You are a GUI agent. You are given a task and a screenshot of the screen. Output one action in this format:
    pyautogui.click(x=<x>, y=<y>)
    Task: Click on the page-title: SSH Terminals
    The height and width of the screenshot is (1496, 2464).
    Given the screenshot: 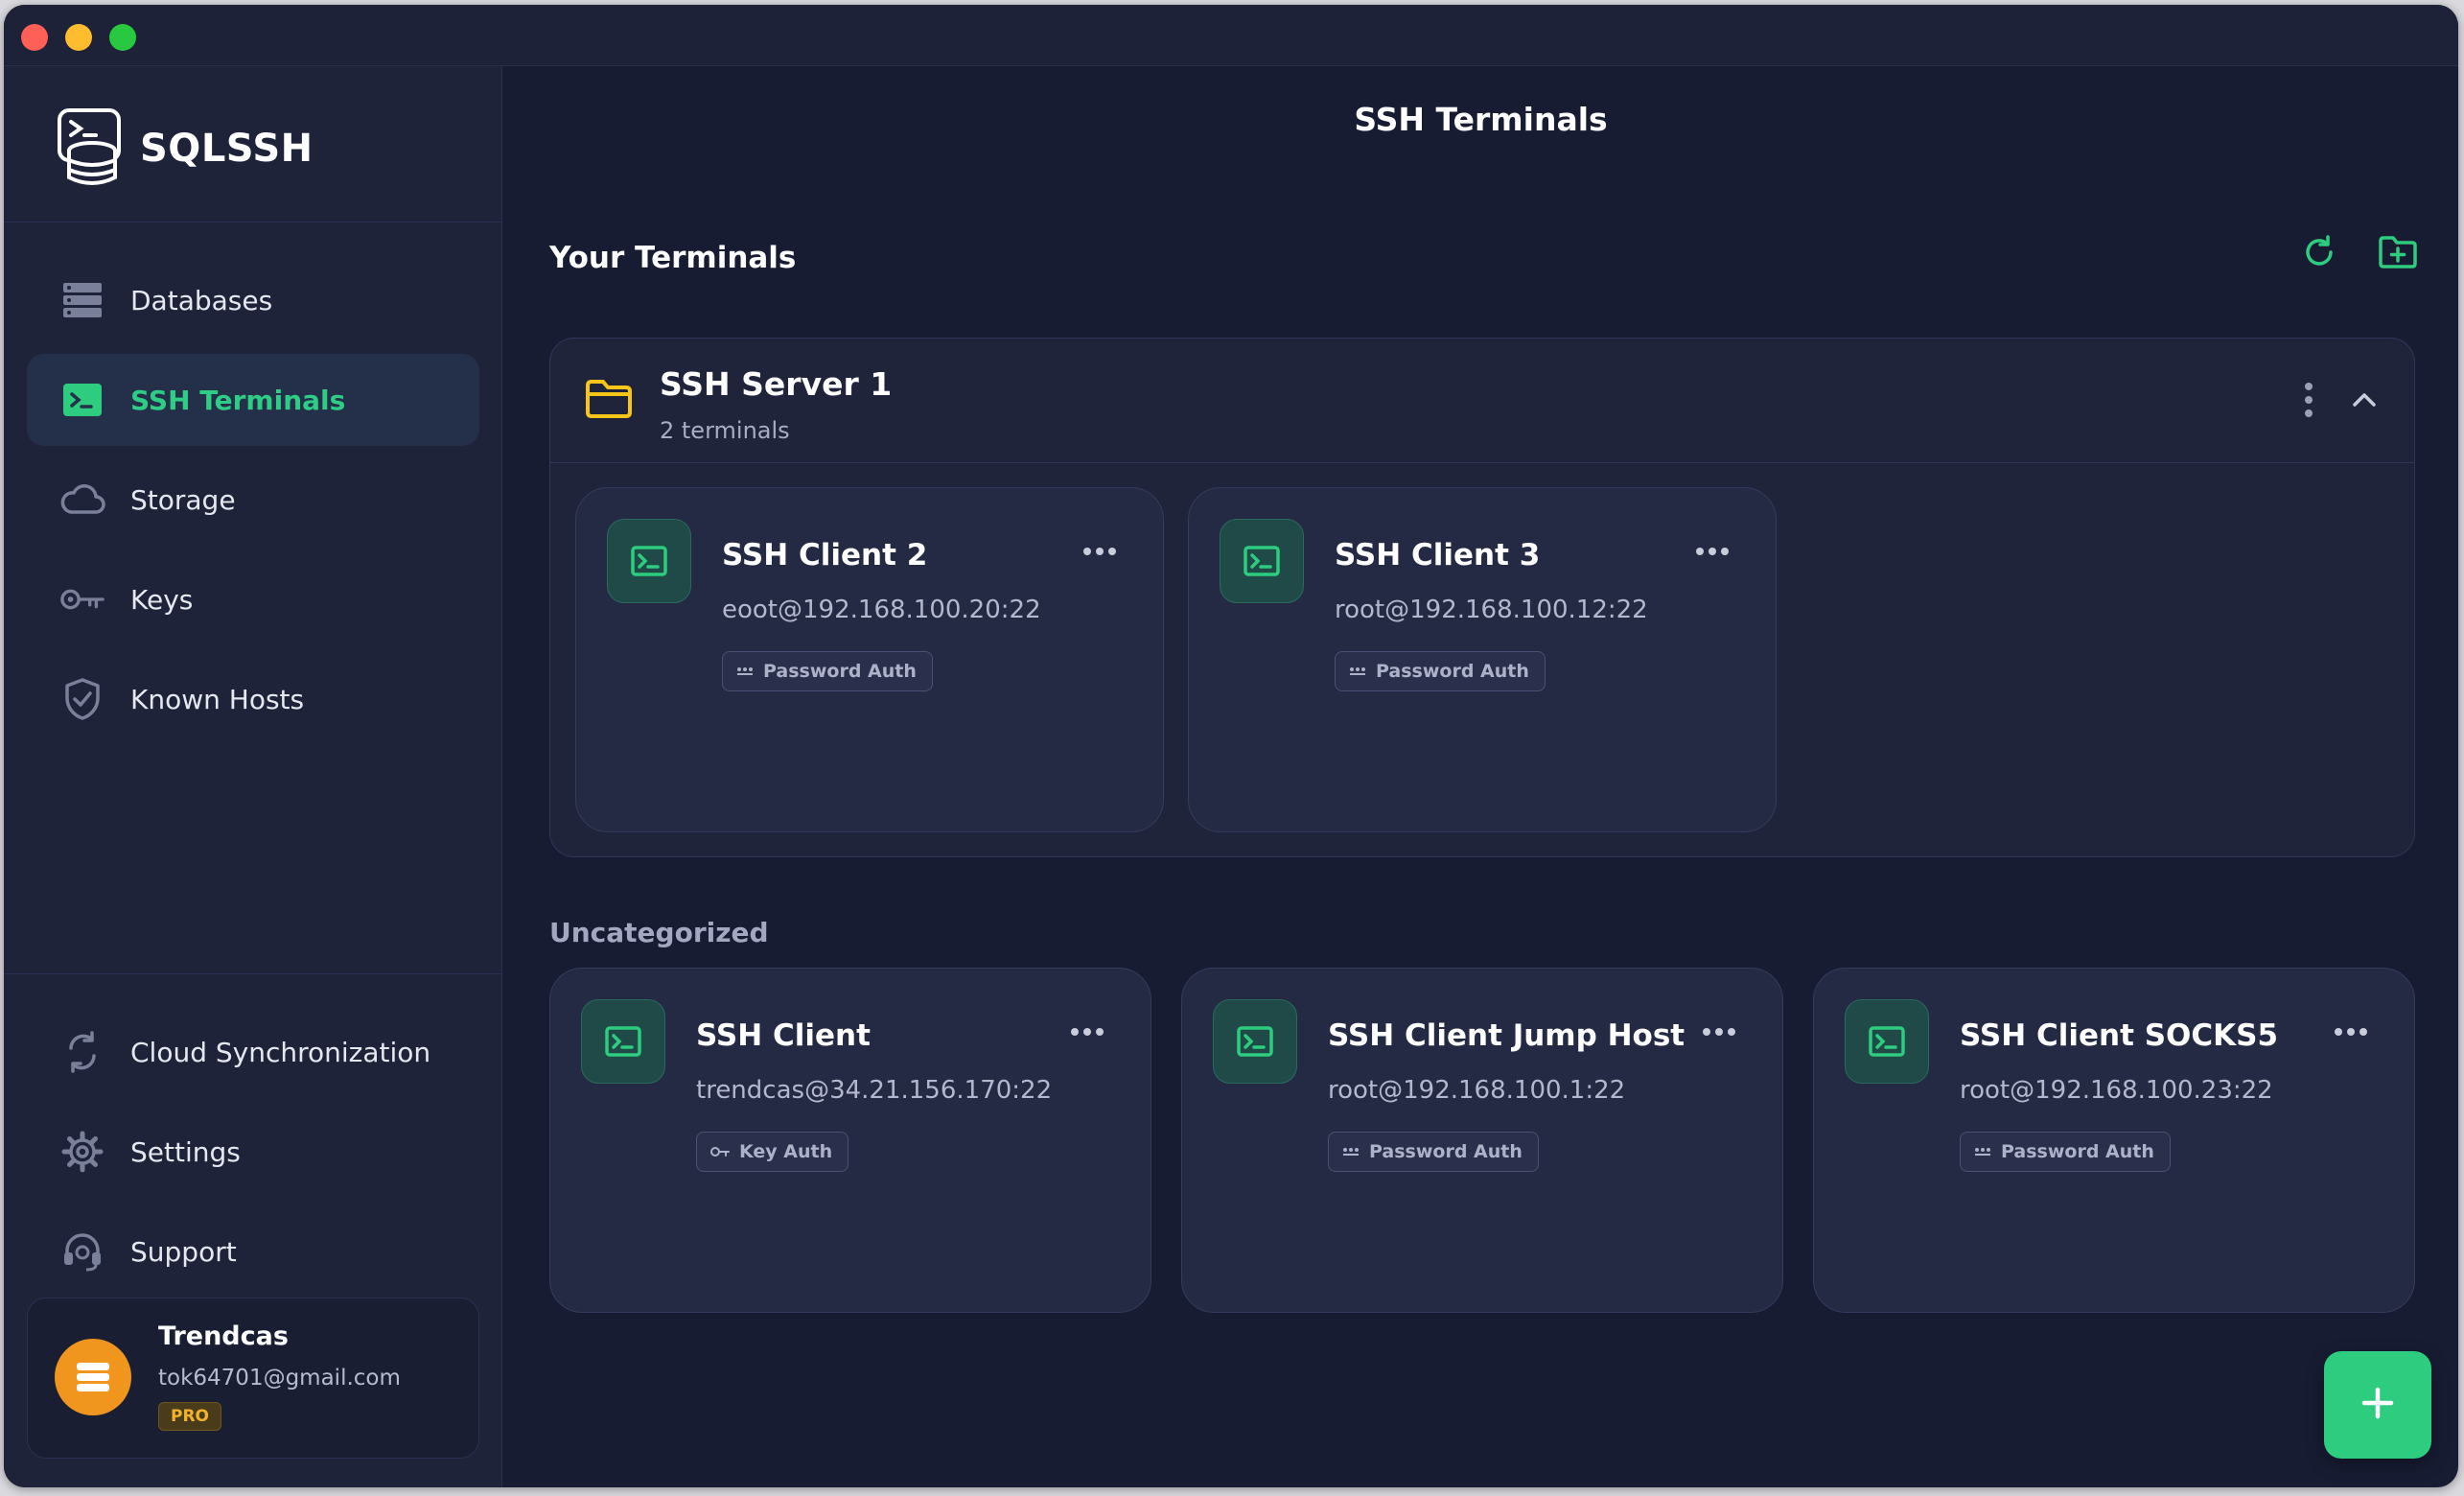 What is the action you would take?
    pyautogui.click(x=1481, y=119)
    